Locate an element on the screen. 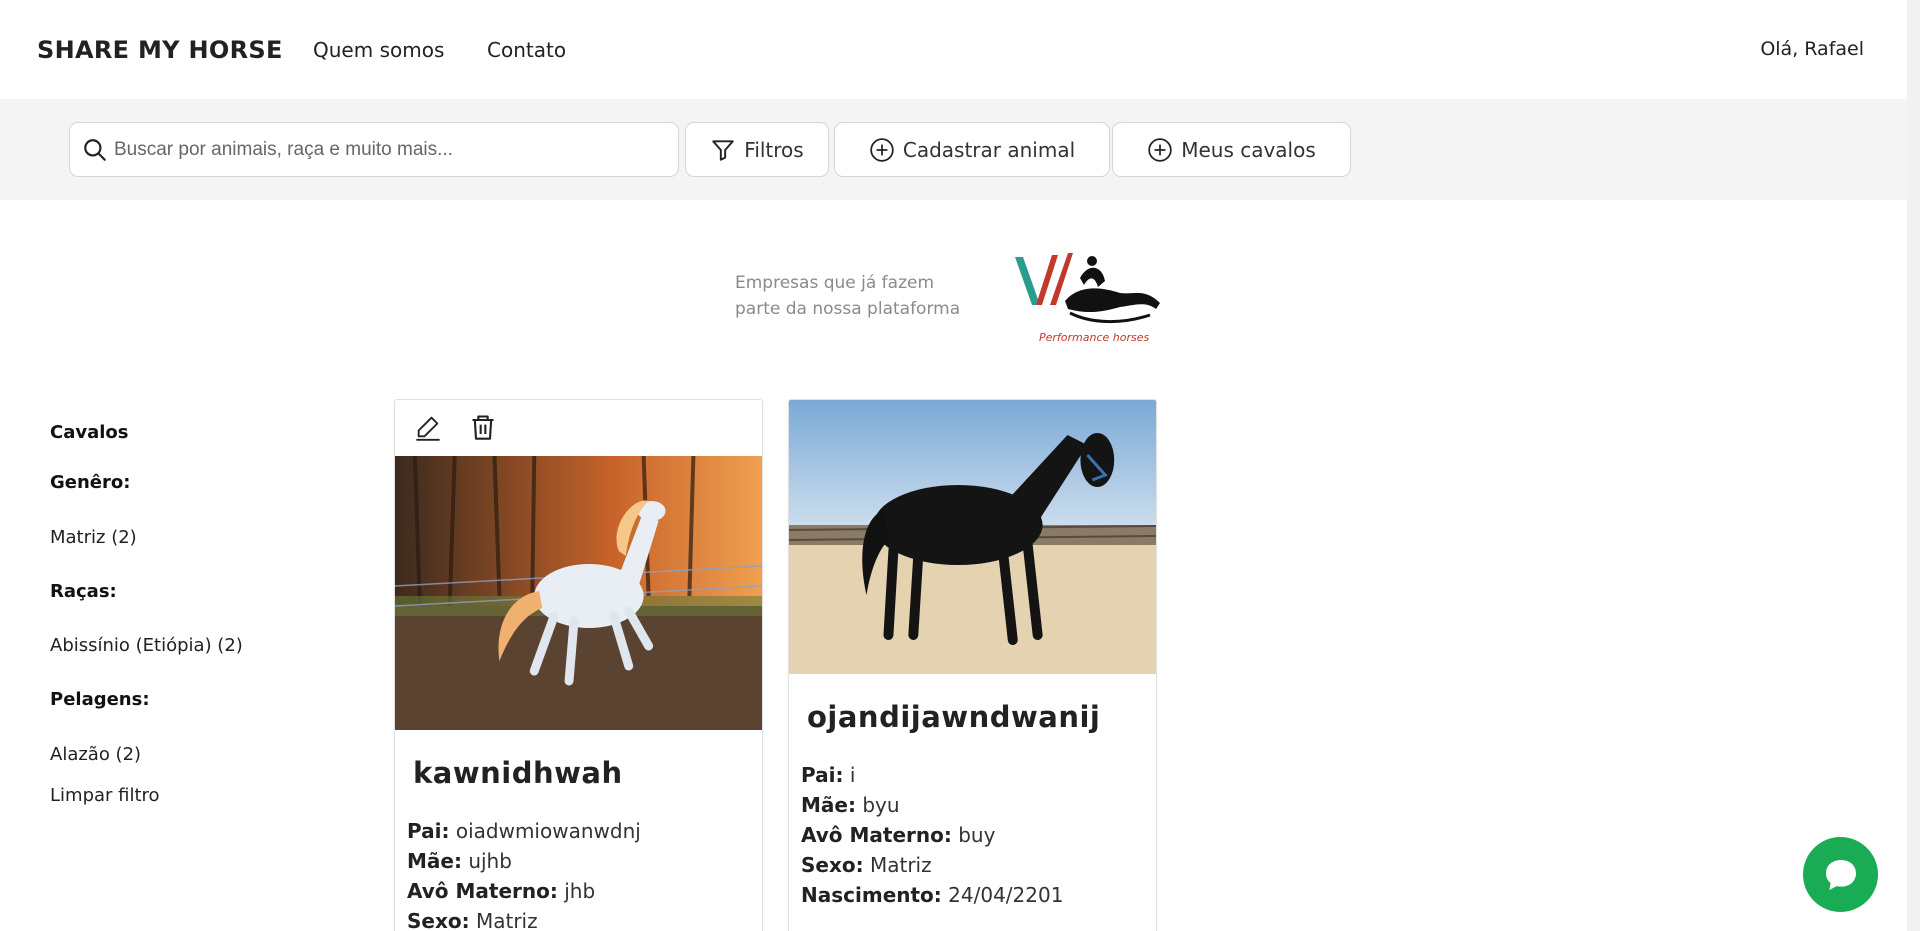  horse-field-birth: Nascimento: 24/04/2201 is located at coordinates (932, 895).